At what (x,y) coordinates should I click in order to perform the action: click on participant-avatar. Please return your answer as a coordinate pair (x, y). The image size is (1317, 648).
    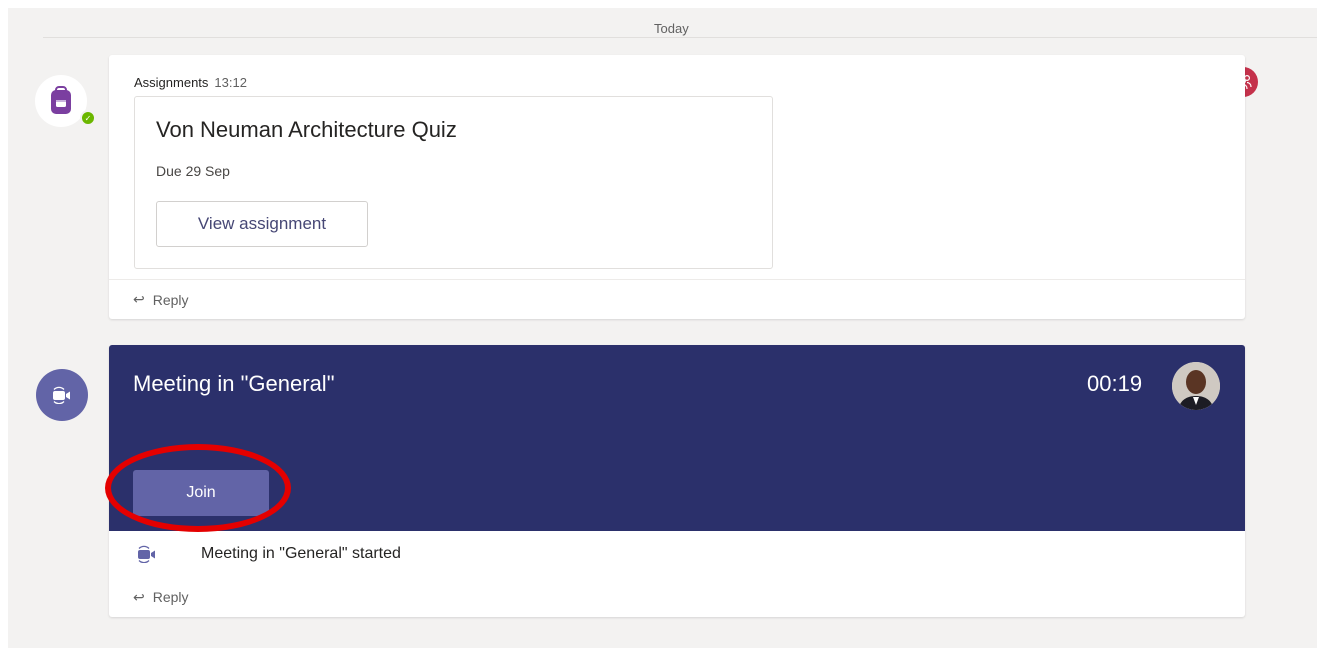
    Looking at the image, I should click on (1196, 386).